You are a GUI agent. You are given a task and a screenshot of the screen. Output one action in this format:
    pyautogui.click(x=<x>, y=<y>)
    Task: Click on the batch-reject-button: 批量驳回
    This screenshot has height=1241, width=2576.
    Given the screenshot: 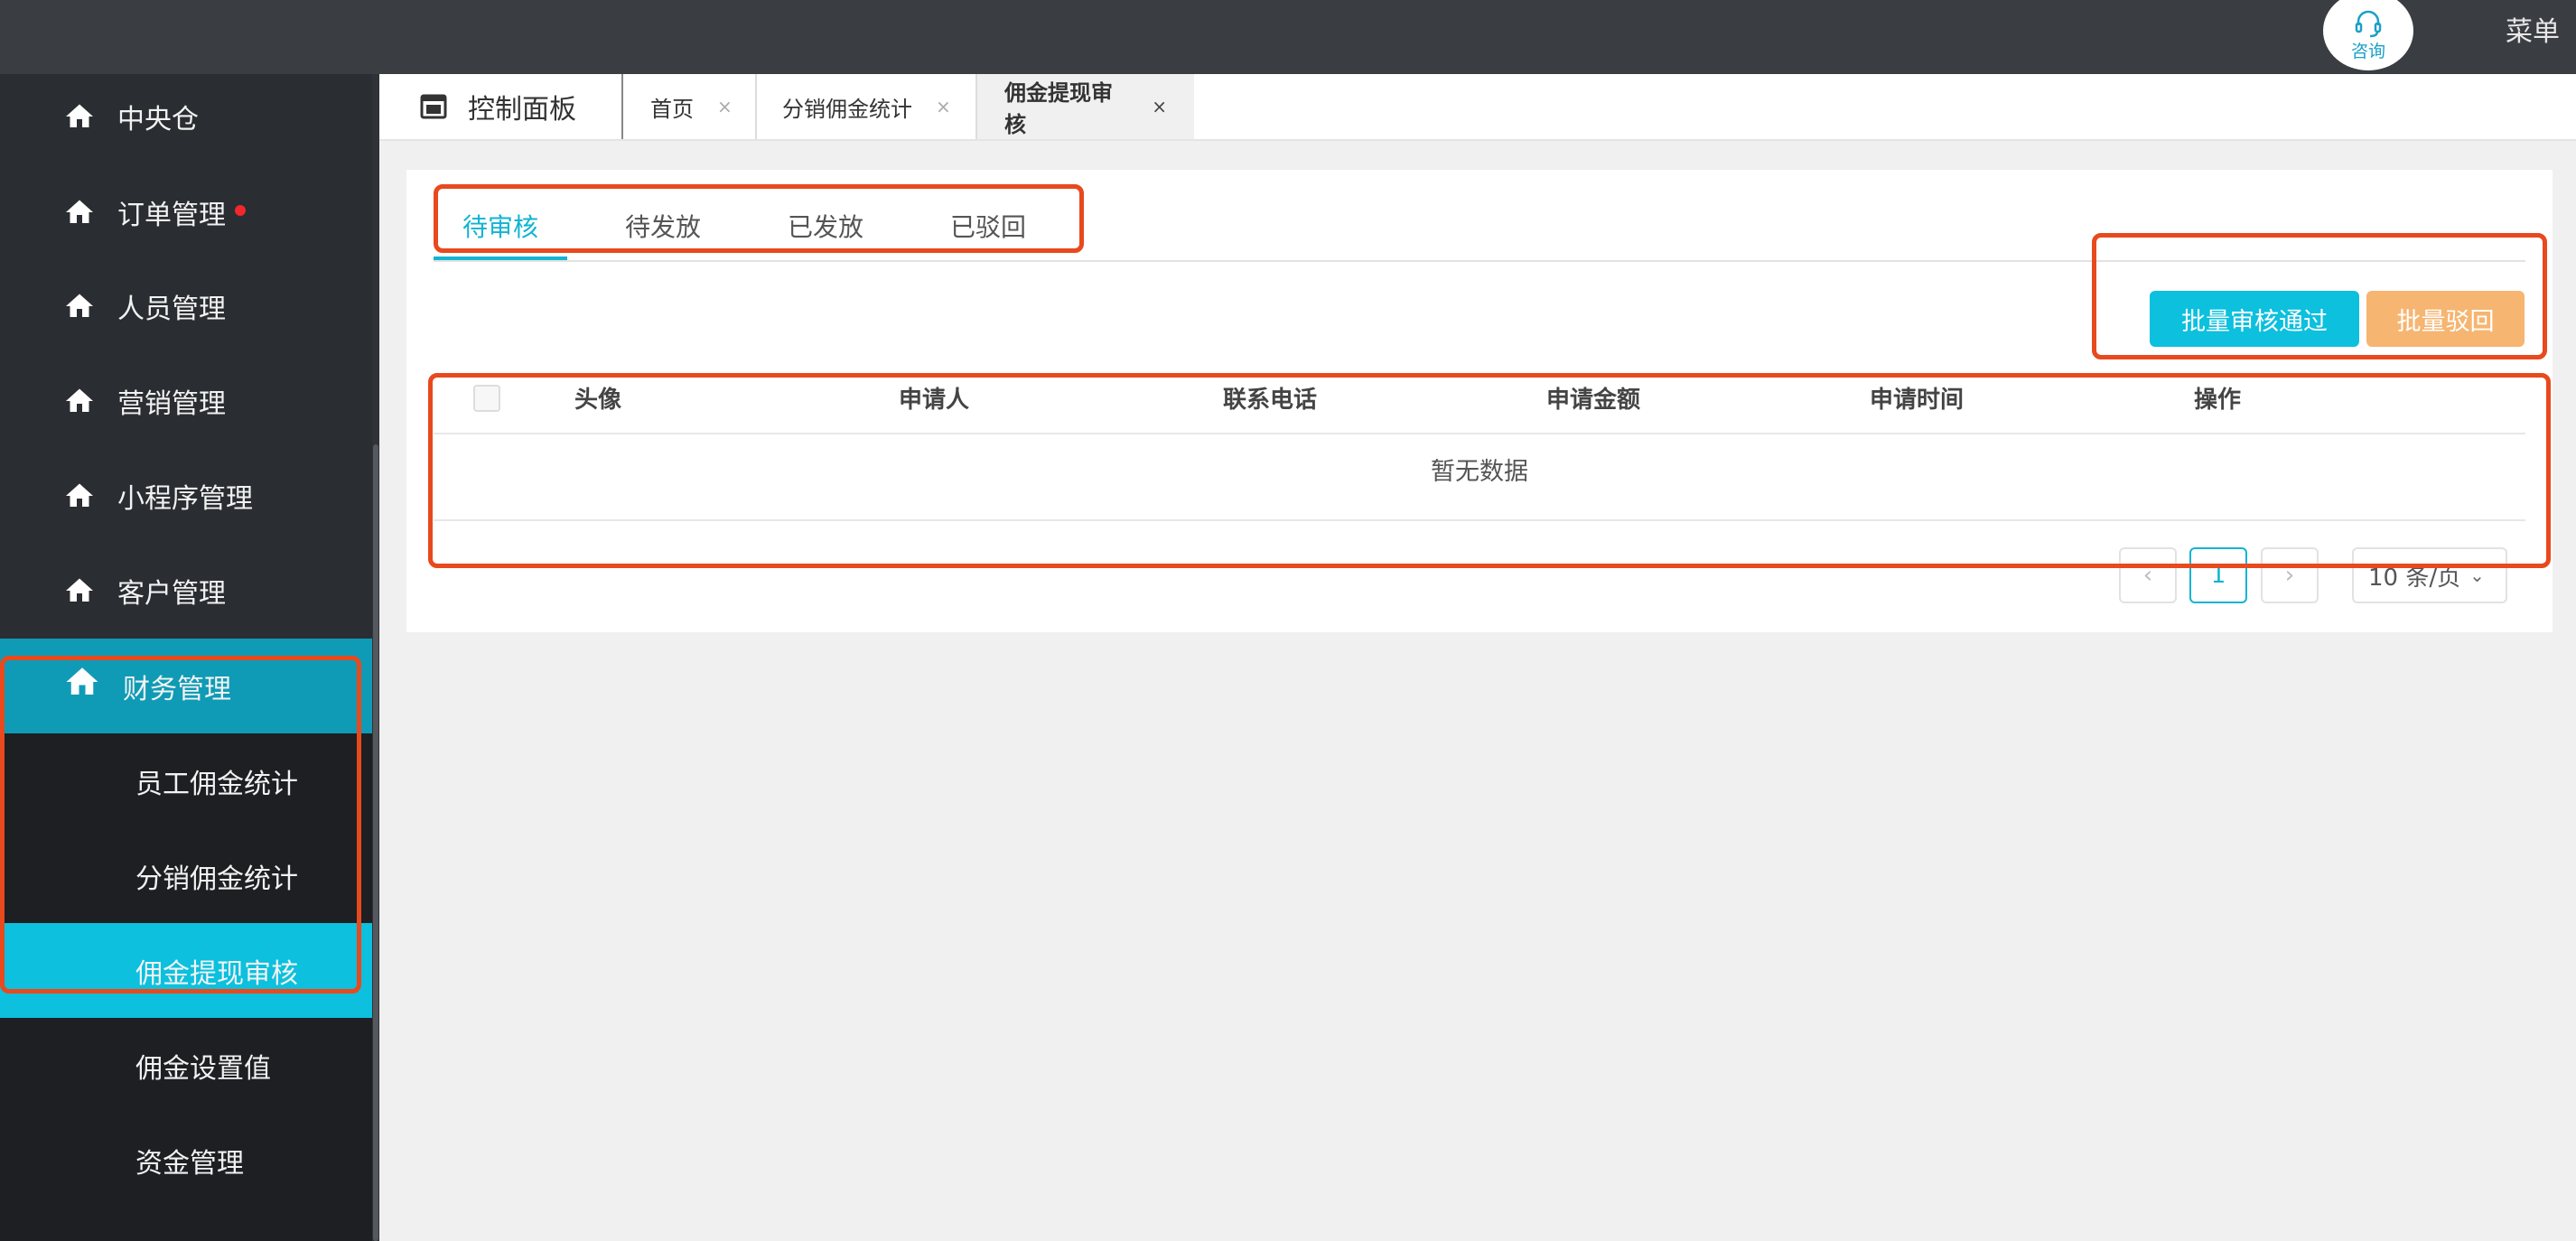 What is the action you would take?
    pyautogui.click(x=2445, y=319)
    